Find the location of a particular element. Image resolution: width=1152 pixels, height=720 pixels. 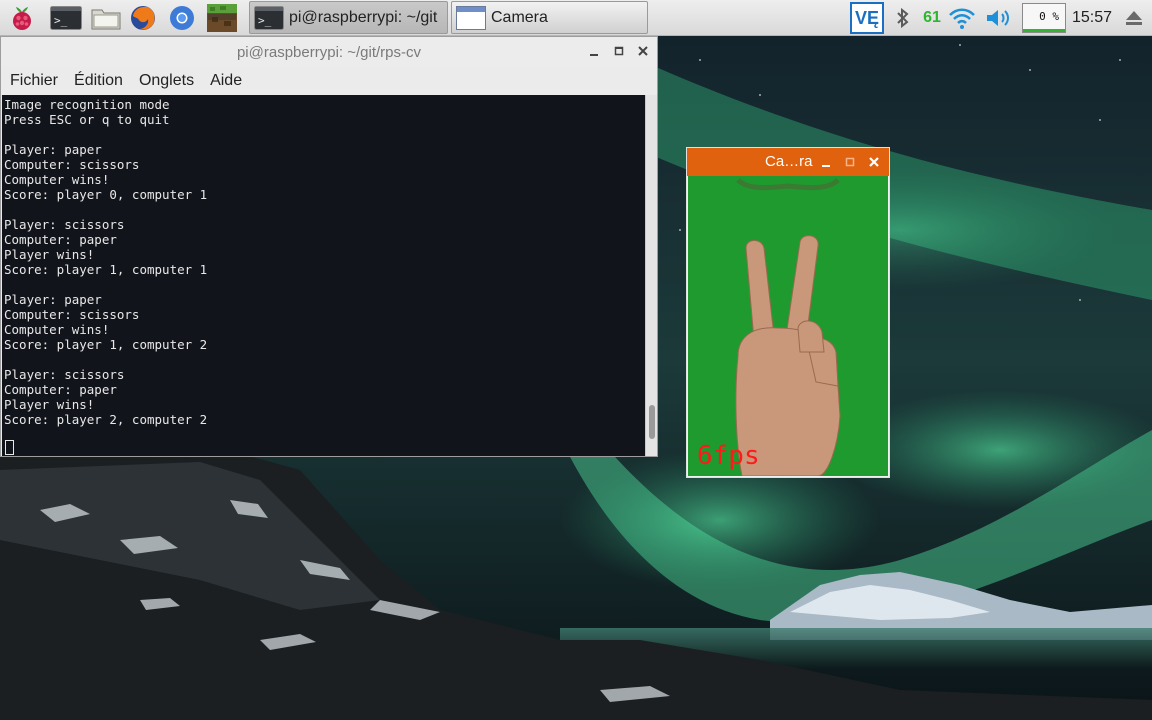

volume-tray-button is located at coordinates (999, 18).